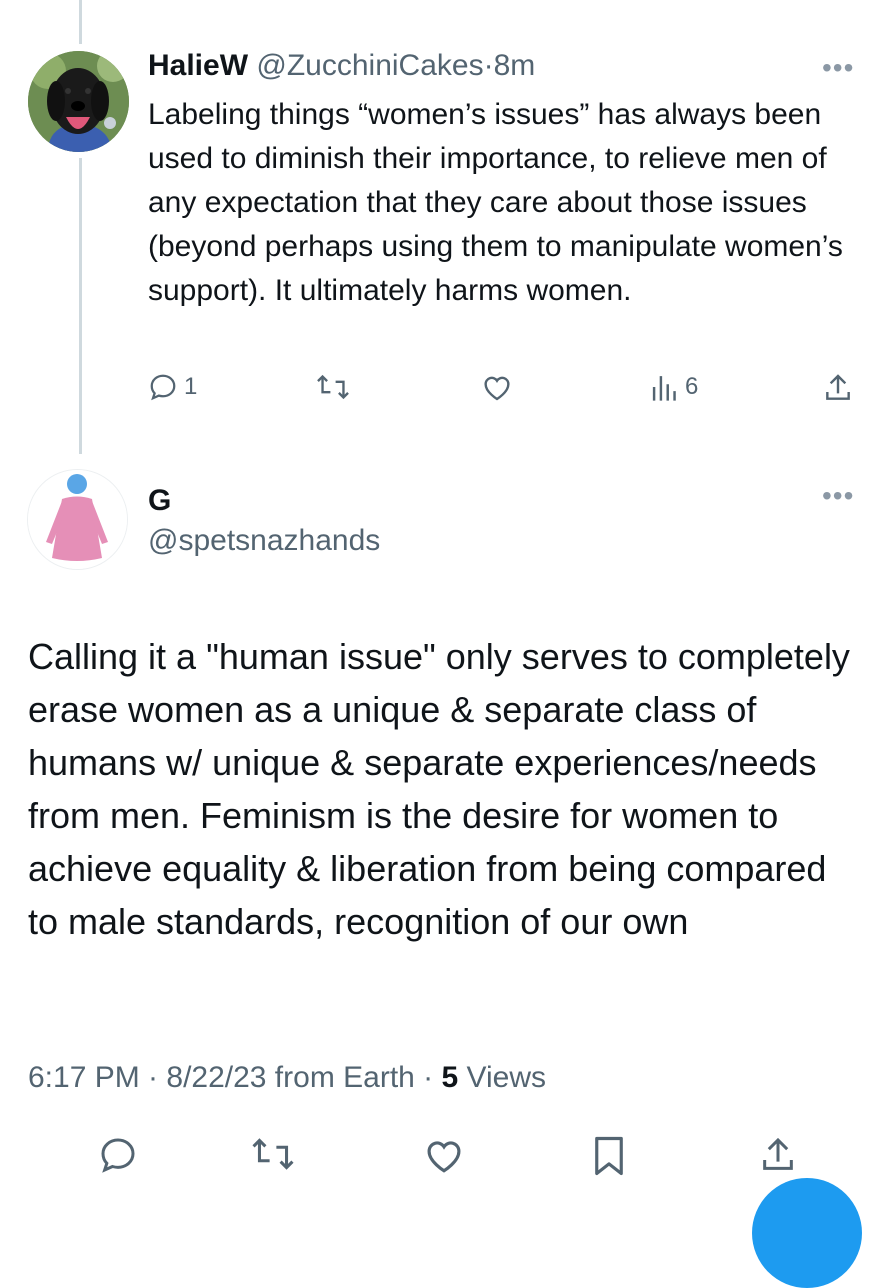  Describe the element at coordinates (198, 65) in the screenshot. I see `display-name: HalieW` at that location.